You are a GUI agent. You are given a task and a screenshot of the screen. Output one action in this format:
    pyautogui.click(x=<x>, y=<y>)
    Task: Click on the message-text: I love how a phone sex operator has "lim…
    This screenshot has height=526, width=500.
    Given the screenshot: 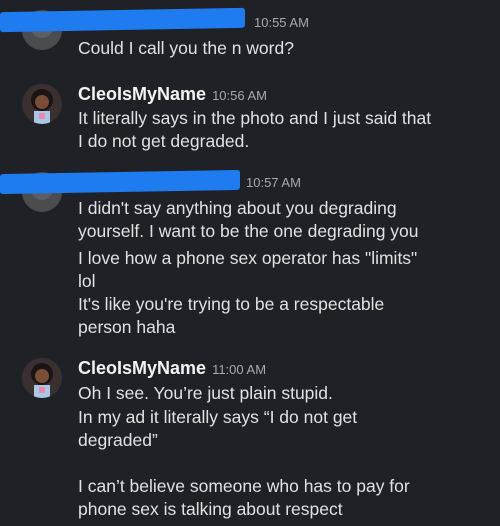 What is the action you would take?
    pyautogui.click(x=248, y=258)
    